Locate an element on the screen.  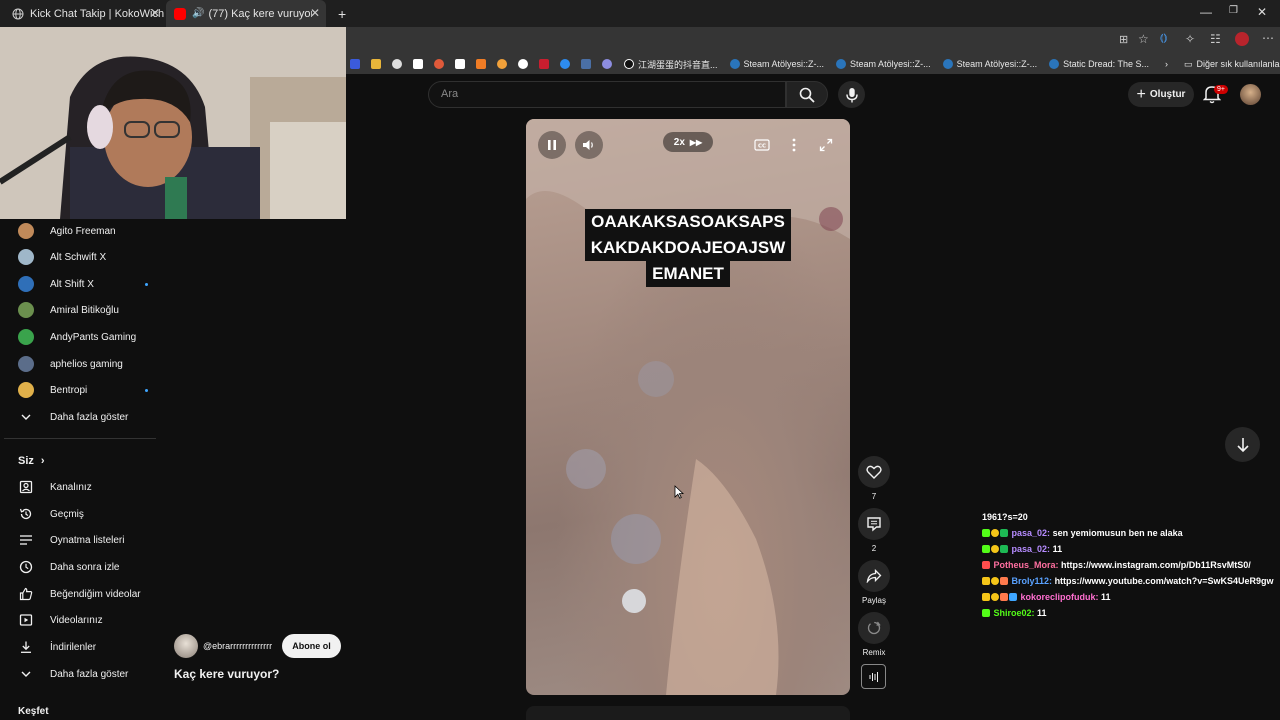
read-aloud-icon: ⦅⦆ is located at coordinates (1163, 38).